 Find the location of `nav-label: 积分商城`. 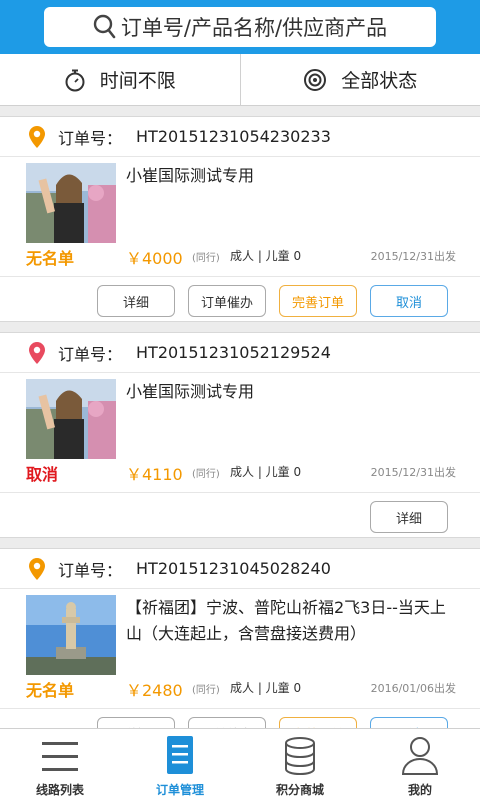

nav-label: 积分商城 is located at coordinates (299, 790).